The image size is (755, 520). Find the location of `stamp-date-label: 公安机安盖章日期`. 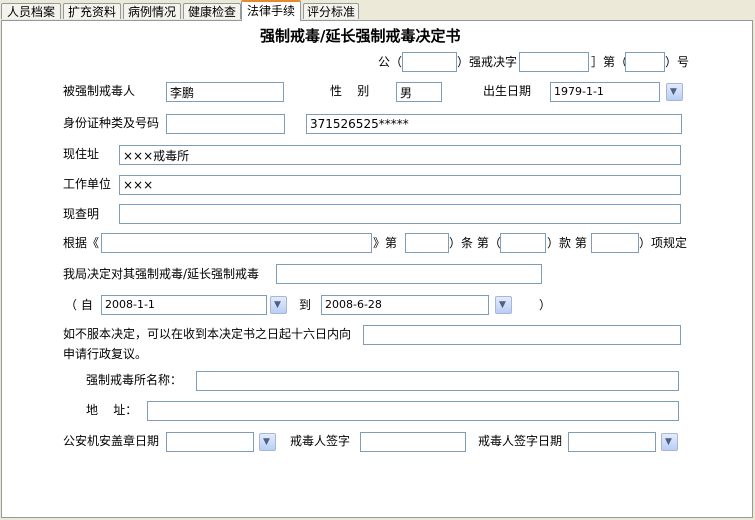

stamp-date-label: 公安机安盖章日期 is located at coordinates (111, 441).